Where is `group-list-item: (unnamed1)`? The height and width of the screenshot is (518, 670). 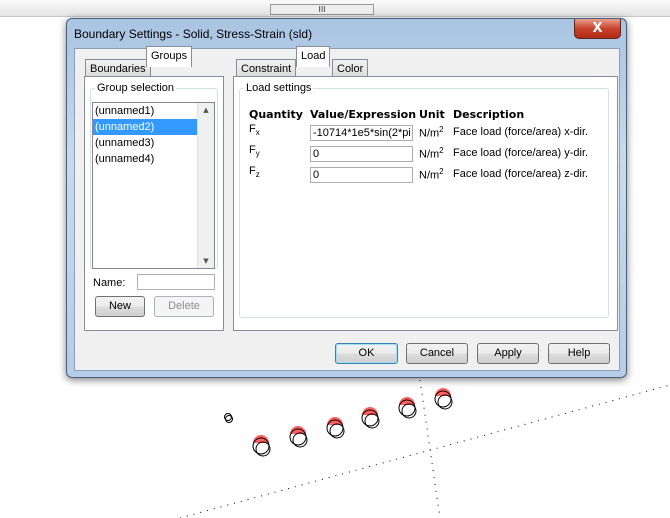
group-list-item: (unnamed1) is located at coordinates (153, 111).